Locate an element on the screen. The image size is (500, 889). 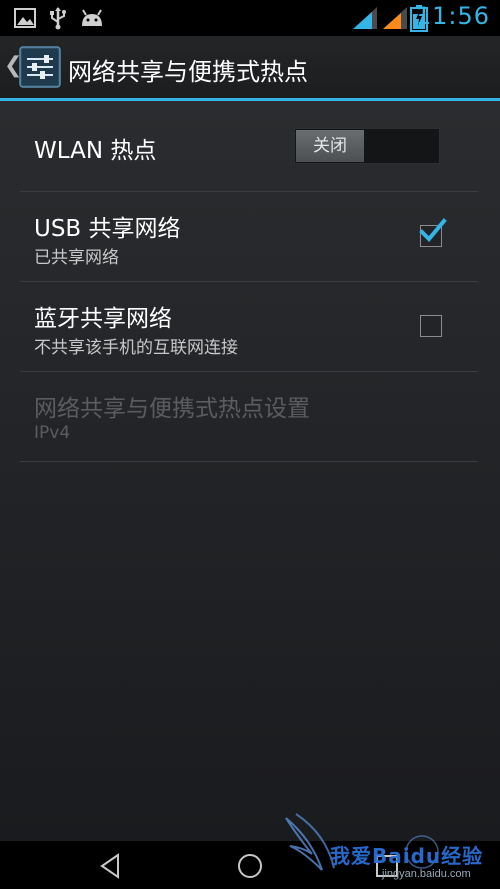
wlan-hotspot-toggle: 关闭 is located at coordinates (367, 146).